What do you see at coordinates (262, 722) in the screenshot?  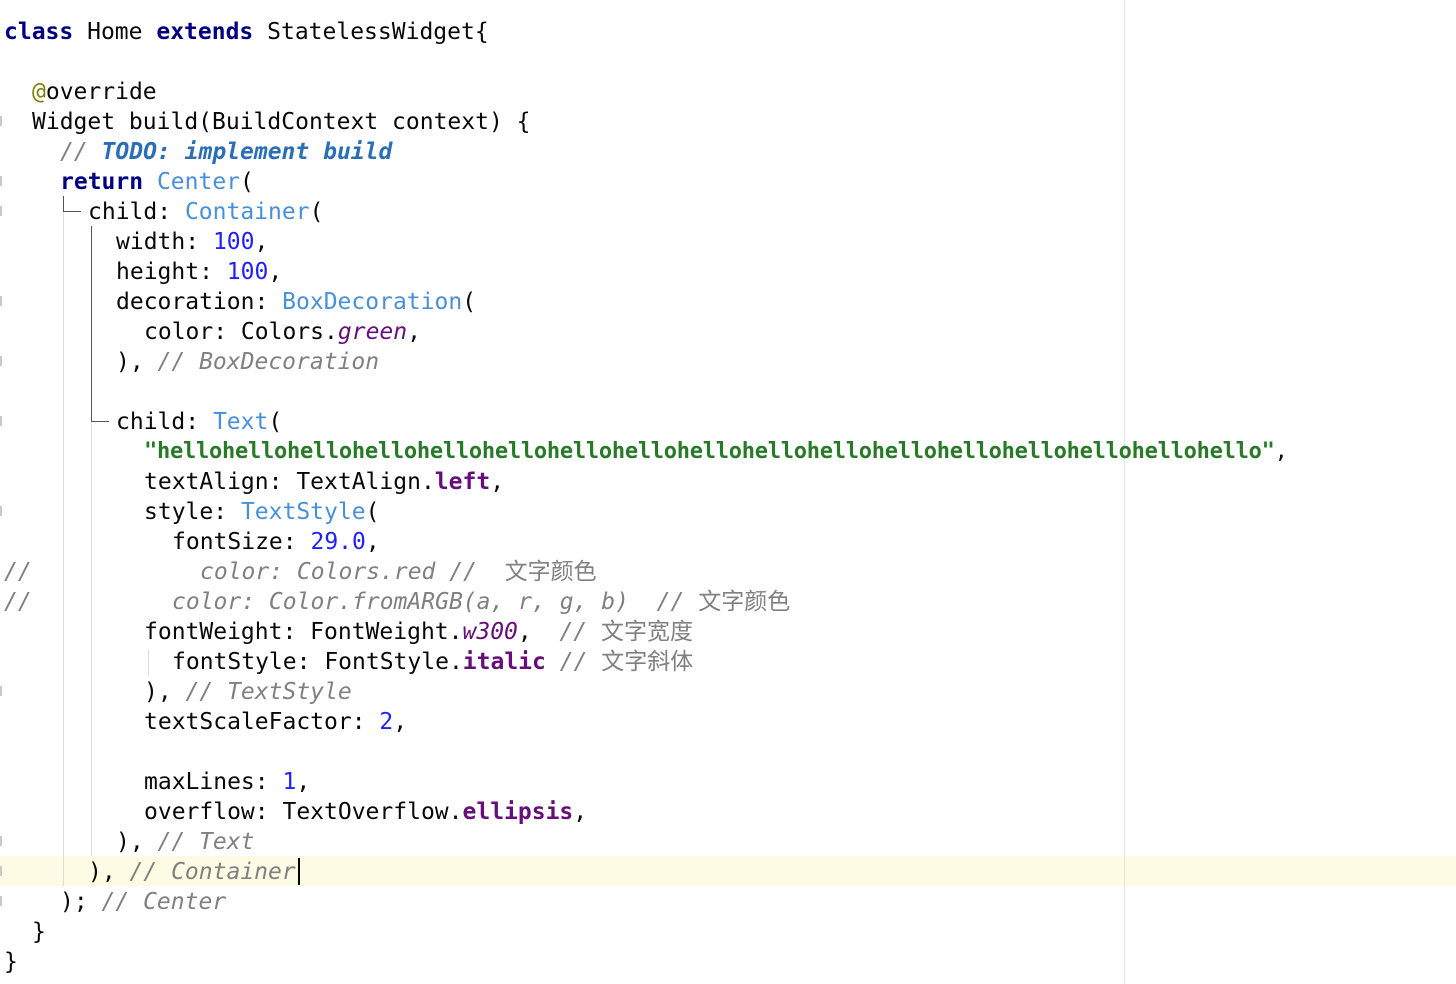 I see `code-token: textScaleFactor:` at bounding box center [262, 722].